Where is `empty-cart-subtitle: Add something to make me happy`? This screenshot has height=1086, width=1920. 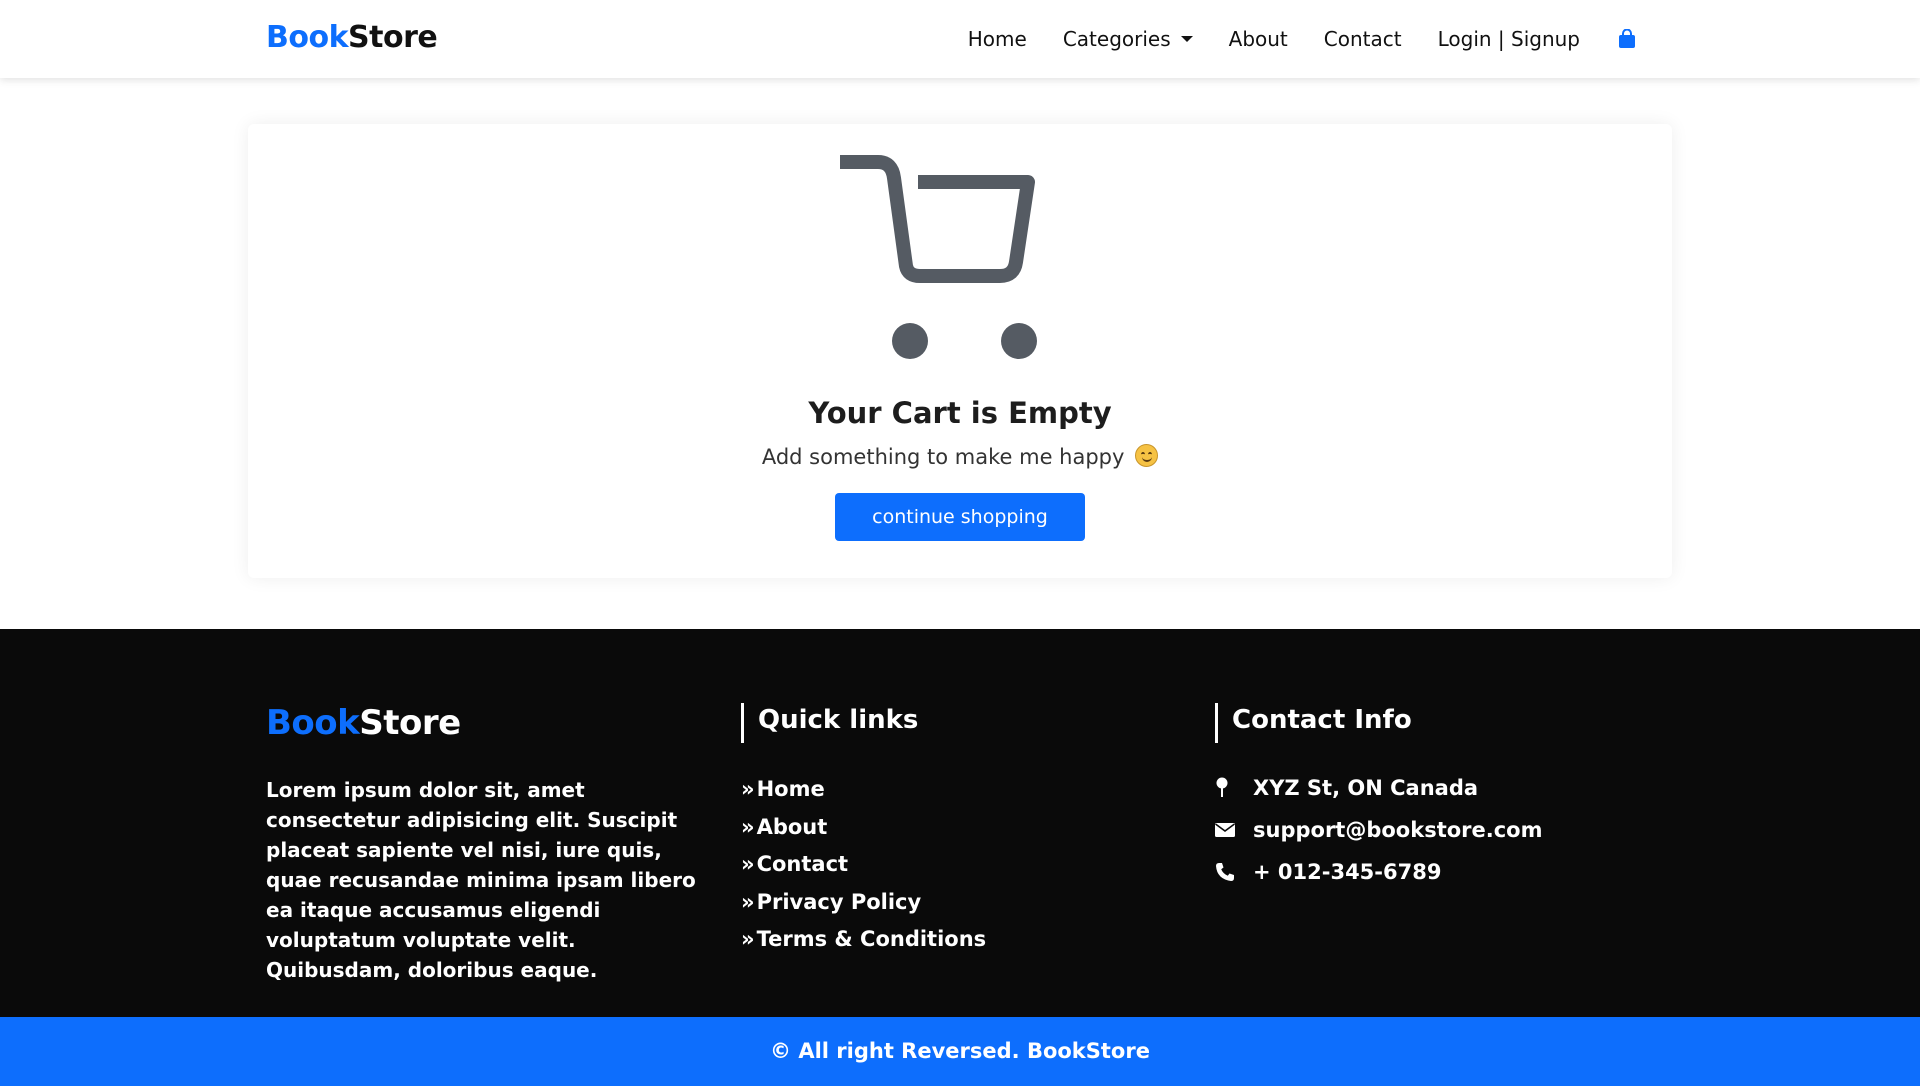 empty-cart-subtitle: Add something to make me happy is located at coordinates (960, 456).